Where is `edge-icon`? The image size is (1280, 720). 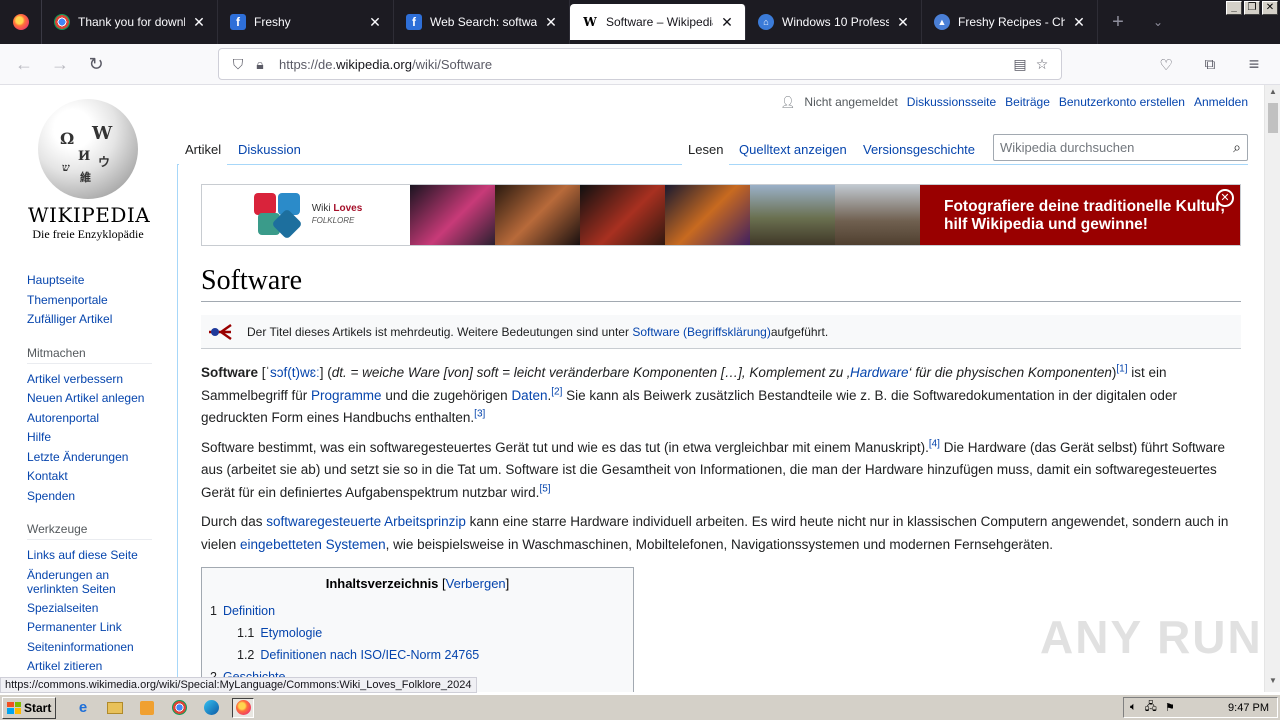
edge-icon is located at coordinates (211, 708).